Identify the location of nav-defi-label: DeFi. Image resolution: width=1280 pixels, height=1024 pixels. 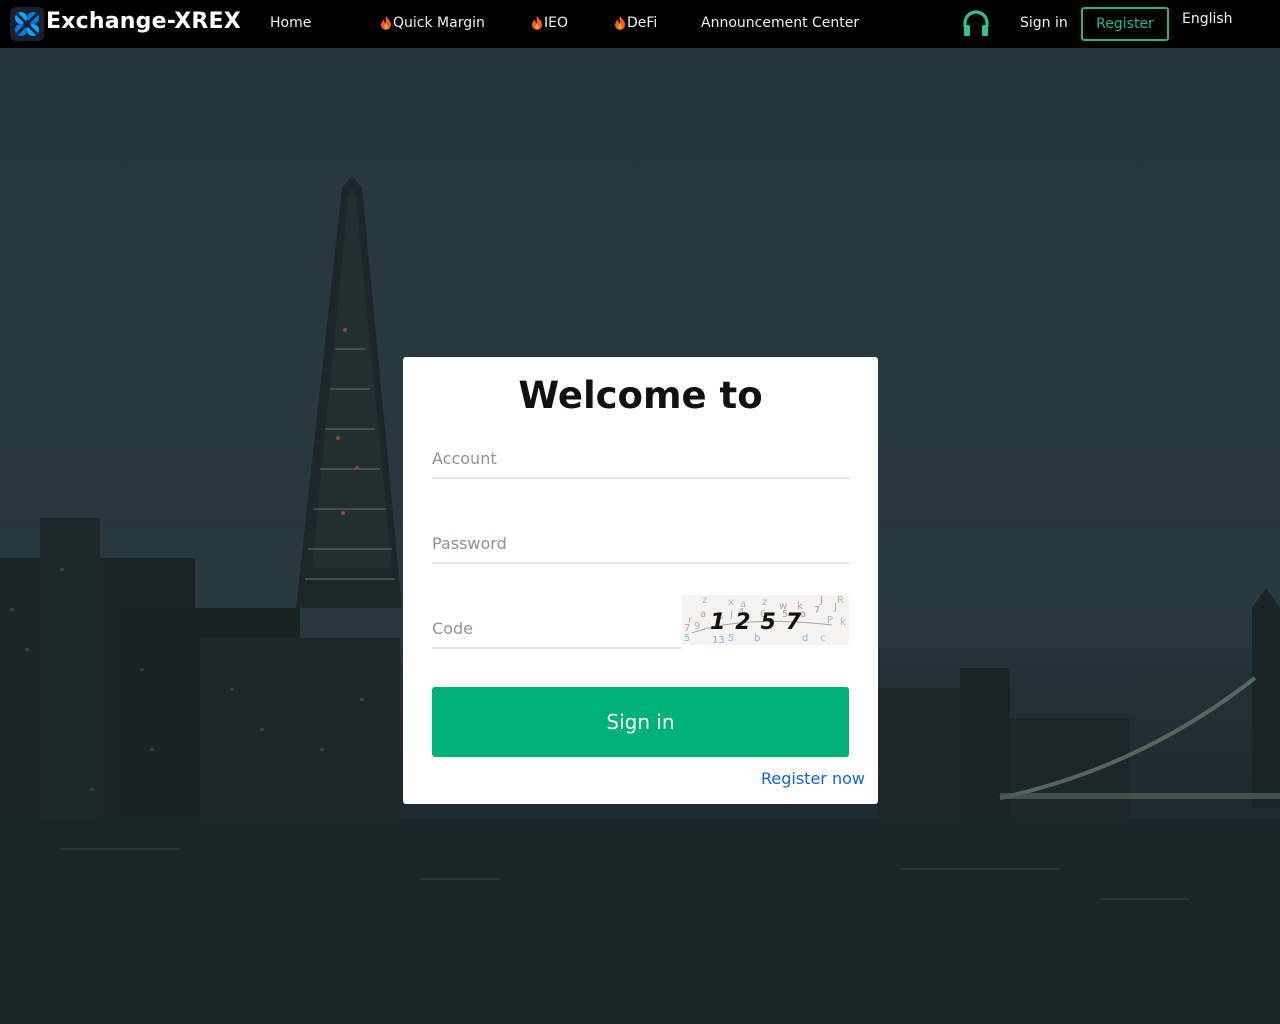
(642, 23).